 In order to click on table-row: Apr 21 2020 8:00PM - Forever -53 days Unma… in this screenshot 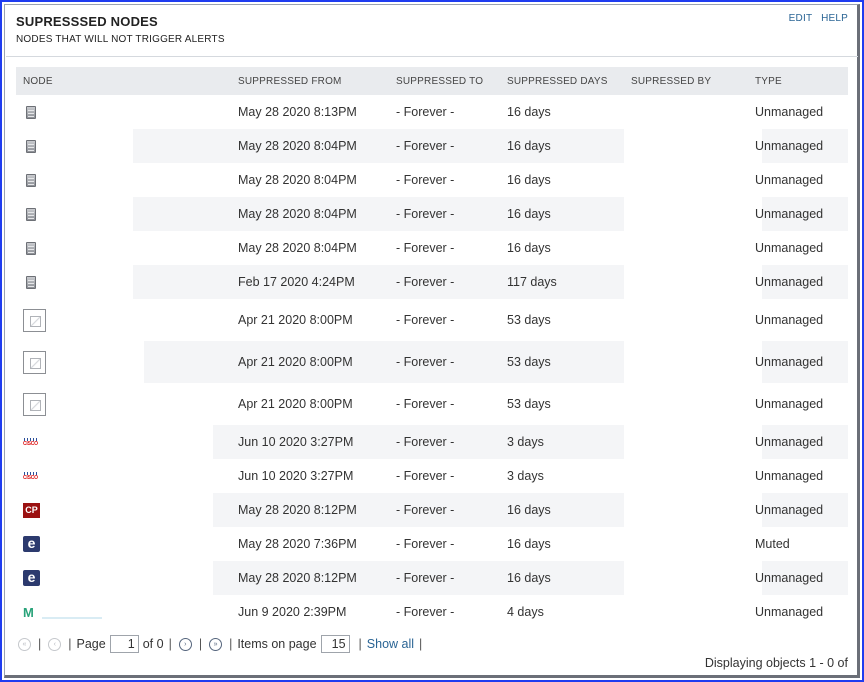, I will do `click(432, 362)`.